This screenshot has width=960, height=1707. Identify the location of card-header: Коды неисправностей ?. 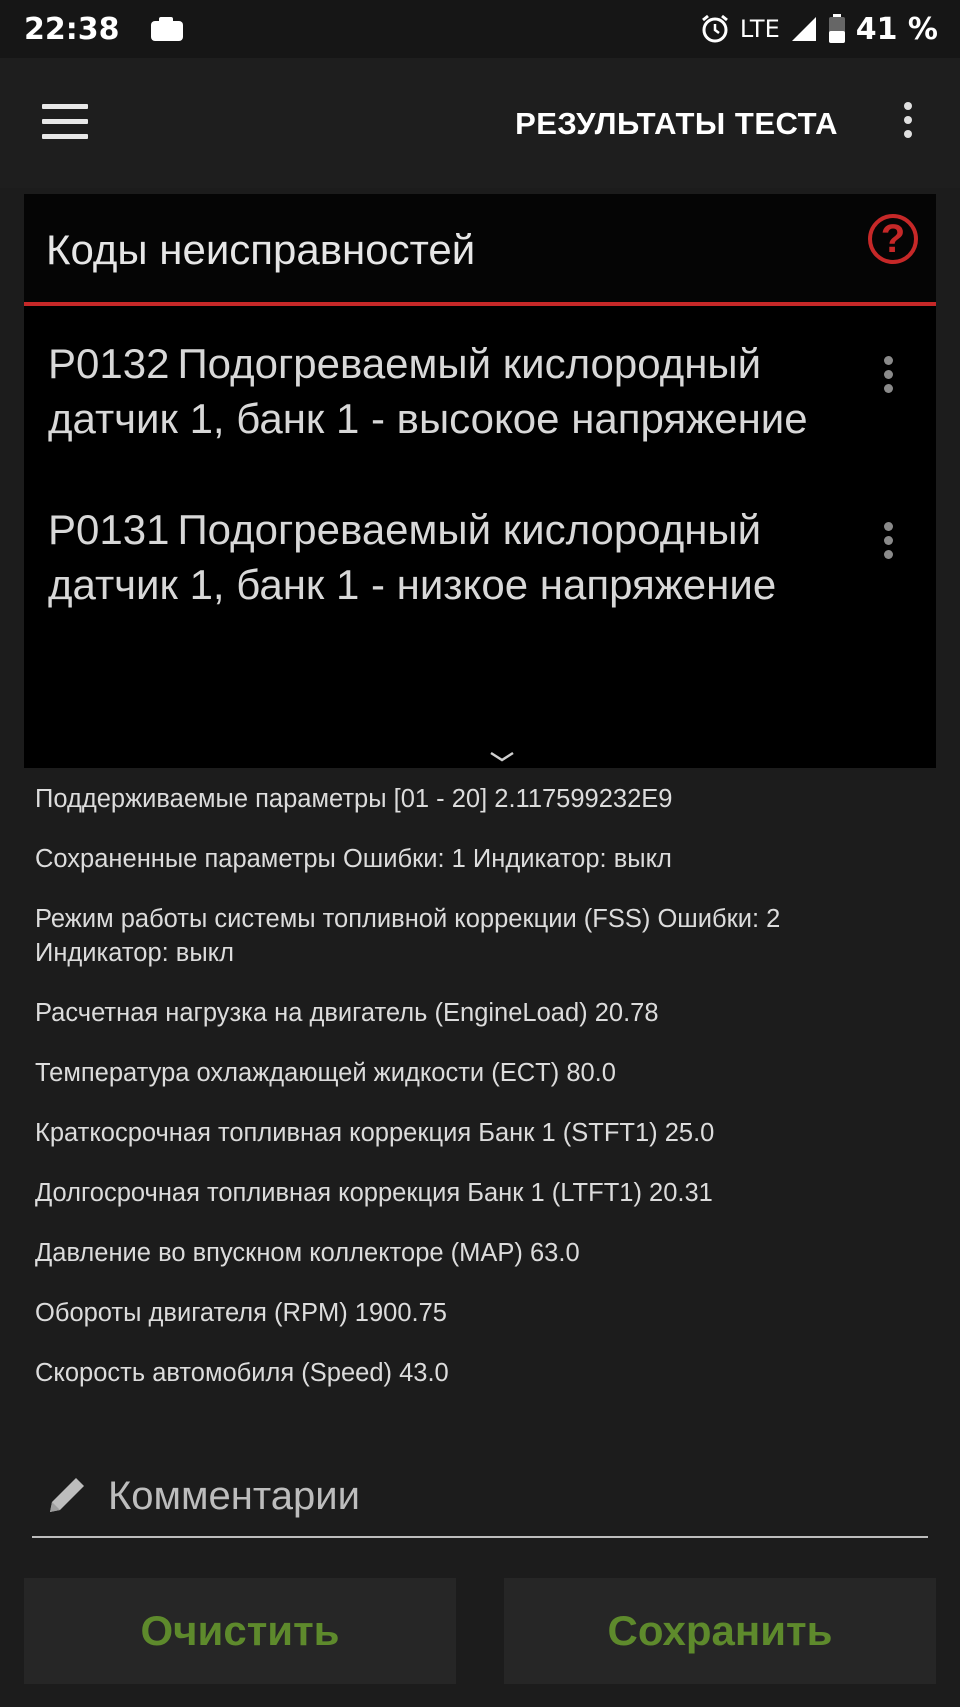
(480, 250).